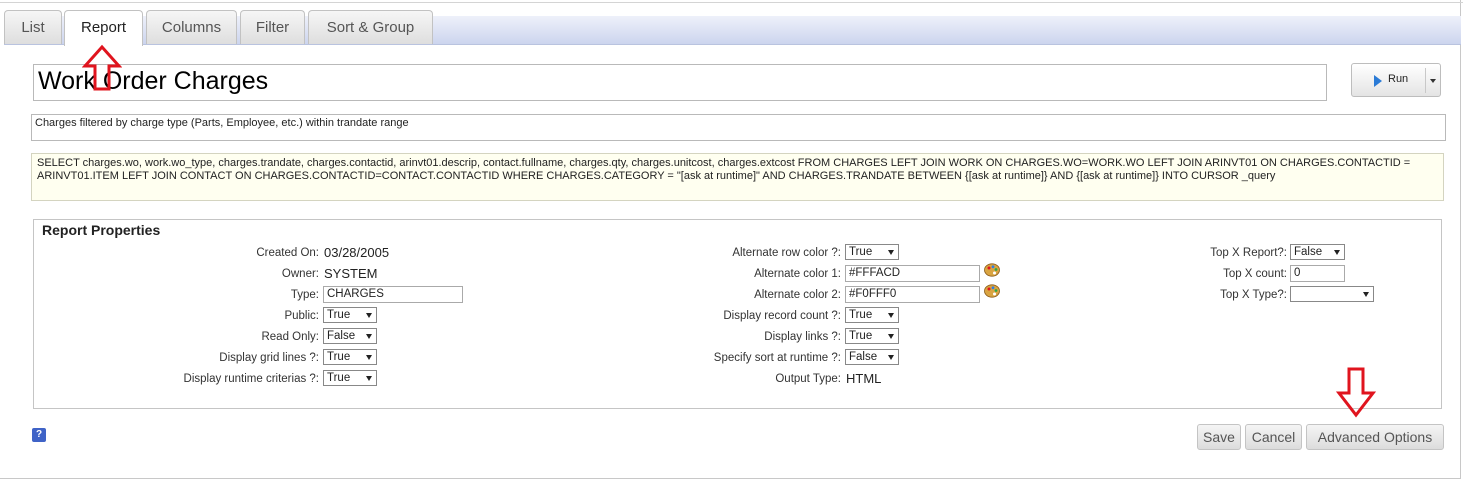  What do you see at coordinates (802, 337) in the screenshot?
I see `display-links-label: Display links ?:` at bounding box center [802, 337].